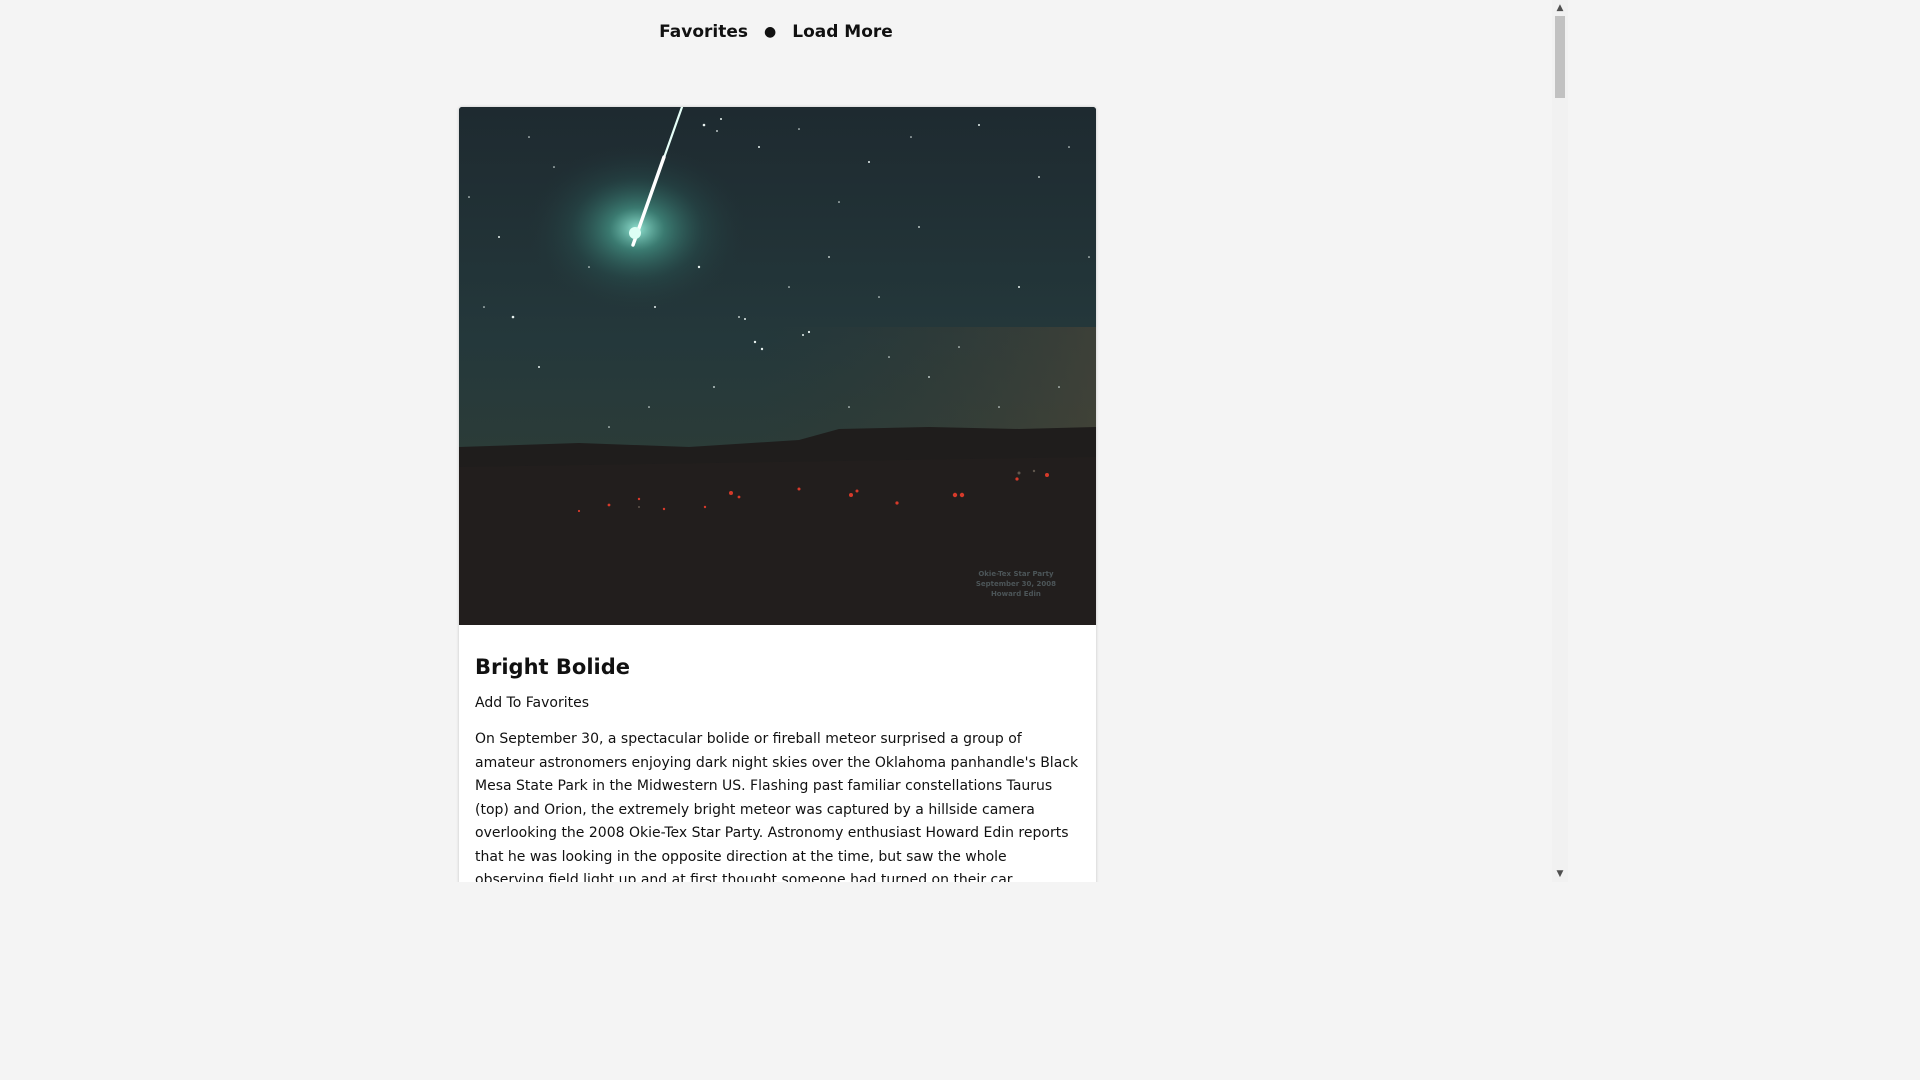 The height and width of the screenshot is (1080, 1920). Describe the element at coordinates (842, 32) in the screenshot. I see `load-more-link: Load More` at that location.